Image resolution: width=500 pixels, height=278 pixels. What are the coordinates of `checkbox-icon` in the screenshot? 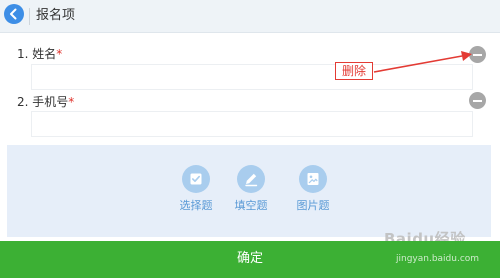 It's located at (196, 179).